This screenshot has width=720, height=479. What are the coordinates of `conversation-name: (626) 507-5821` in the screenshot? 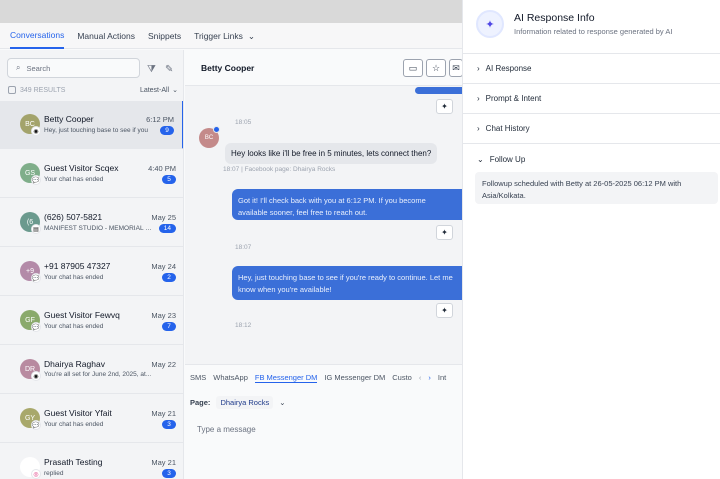 It's located at (73, 217).